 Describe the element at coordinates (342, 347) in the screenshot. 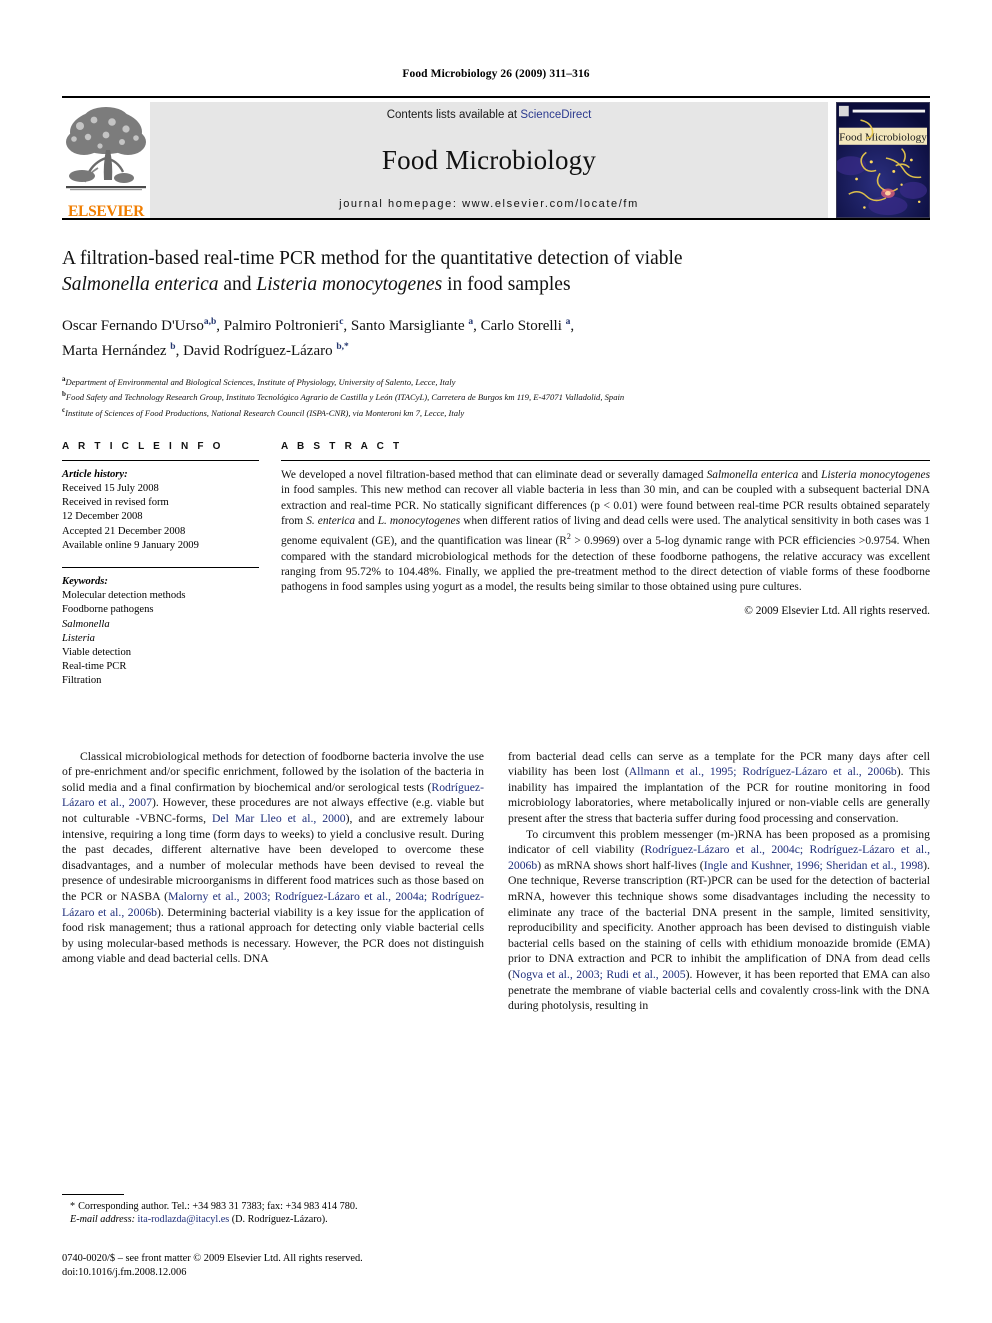

I see `author-6-affil: b,*` at that location.